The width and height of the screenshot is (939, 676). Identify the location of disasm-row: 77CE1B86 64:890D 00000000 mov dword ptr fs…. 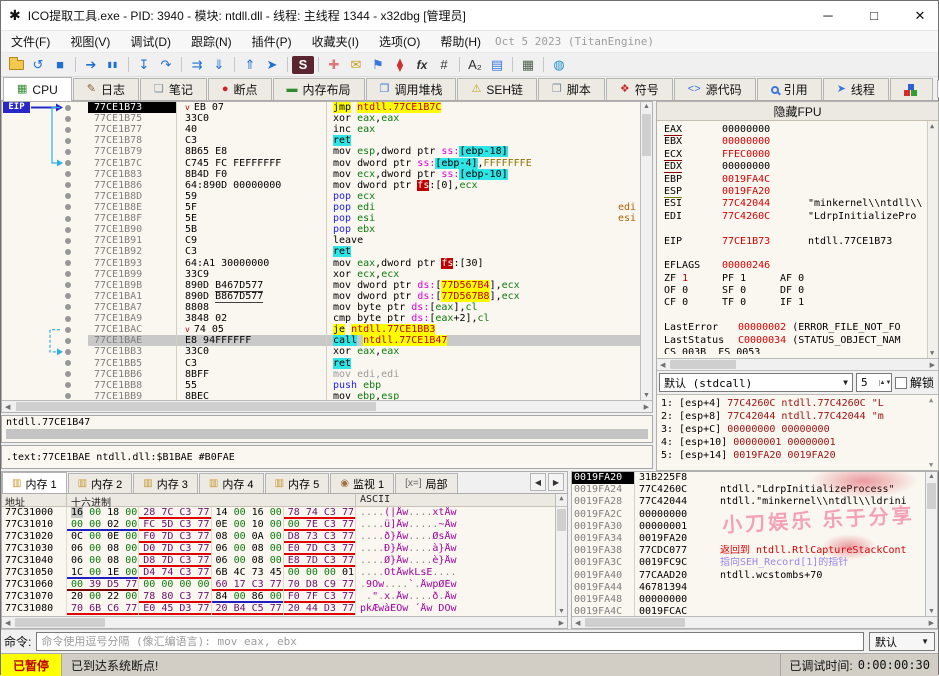
(321, 185).